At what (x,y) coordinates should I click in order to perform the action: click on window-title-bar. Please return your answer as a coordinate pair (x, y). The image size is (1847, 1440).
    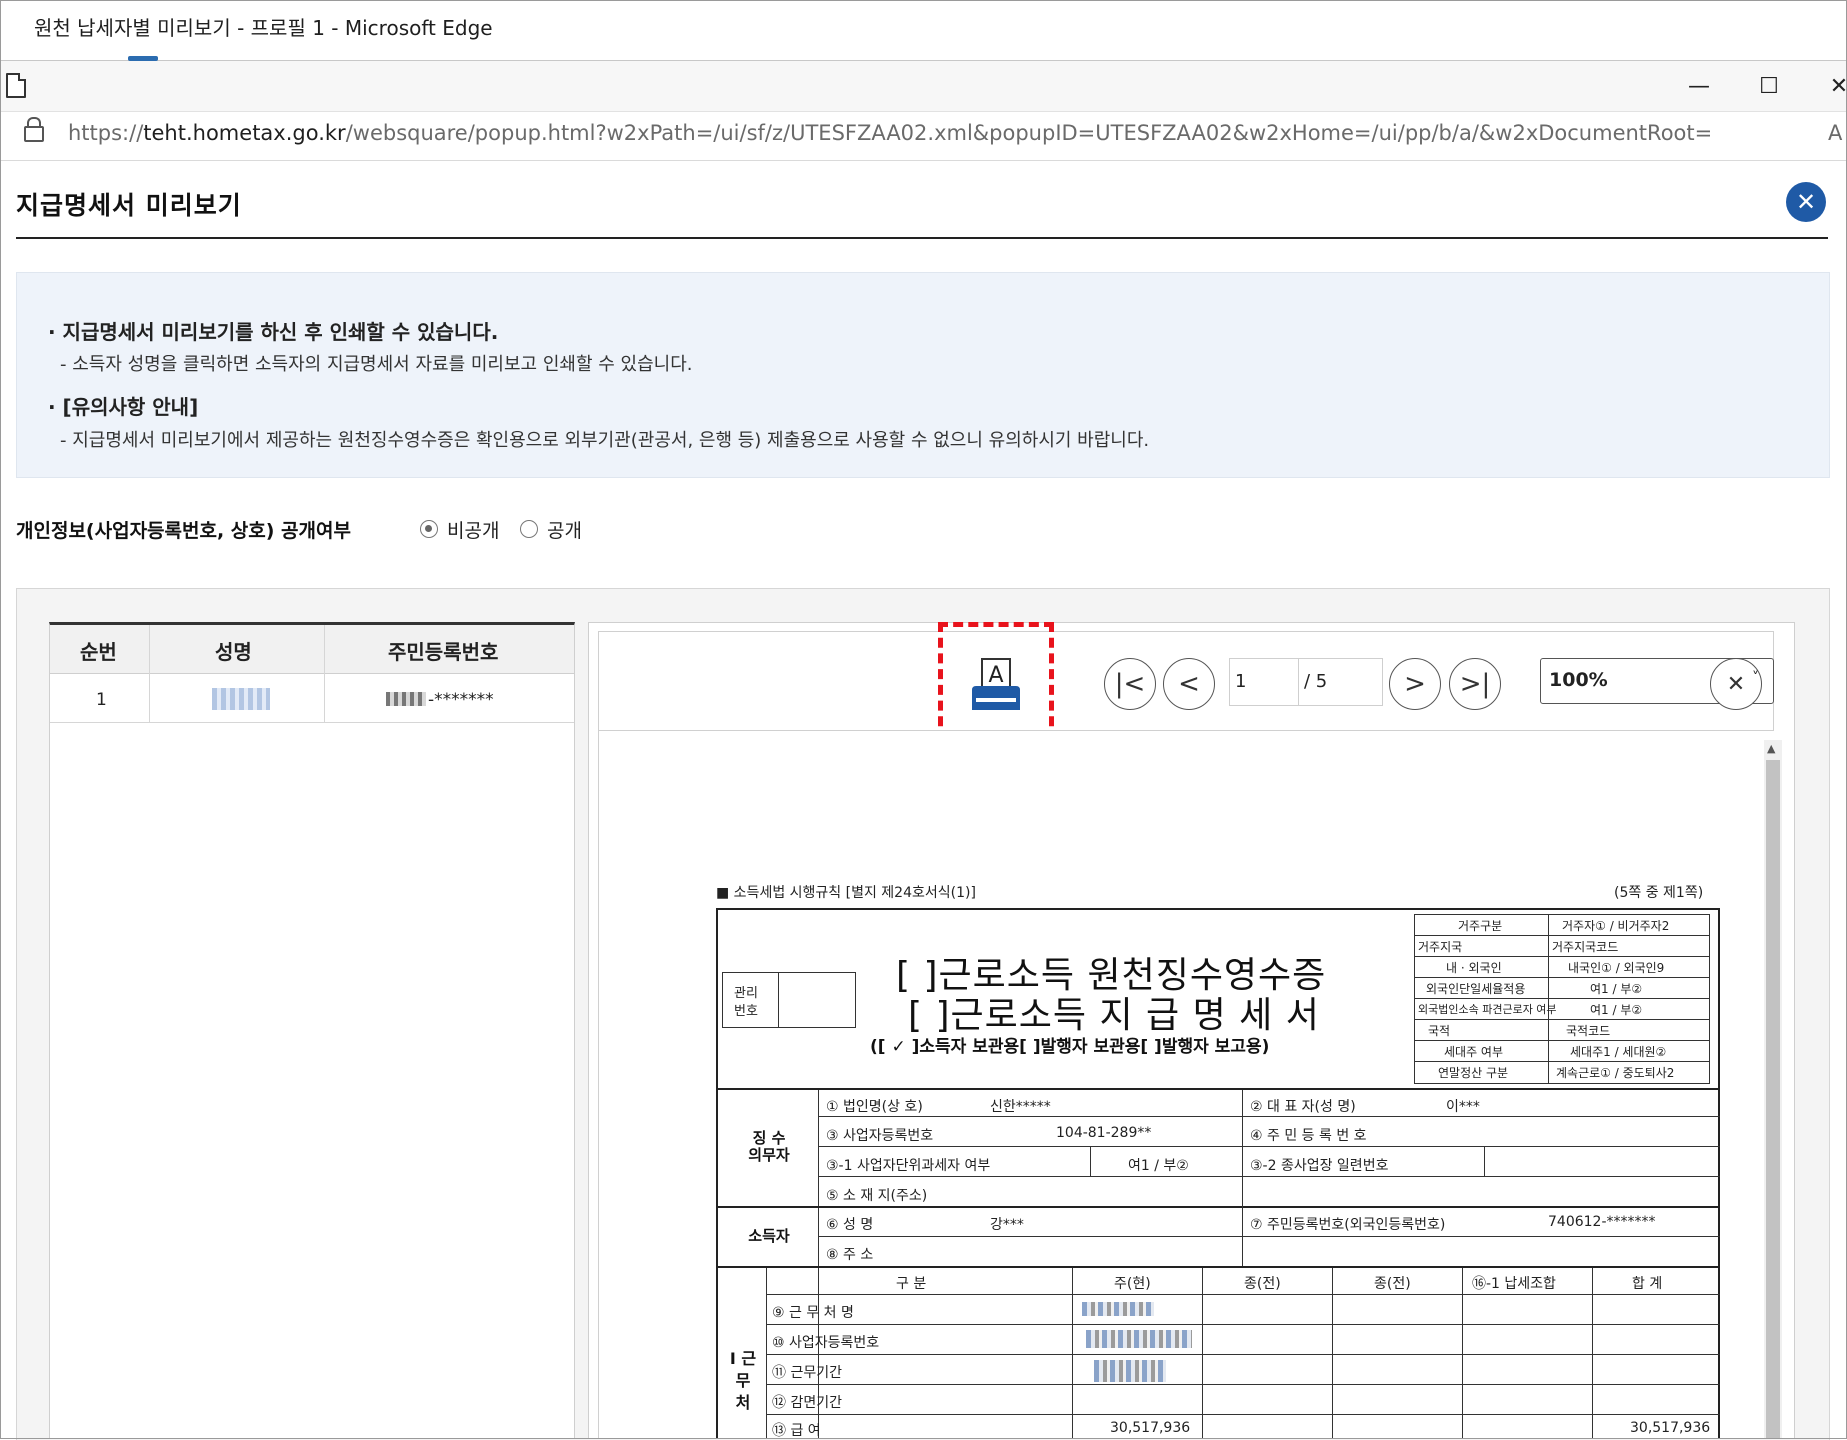
    Looking at the image, I should click on (923, 86).